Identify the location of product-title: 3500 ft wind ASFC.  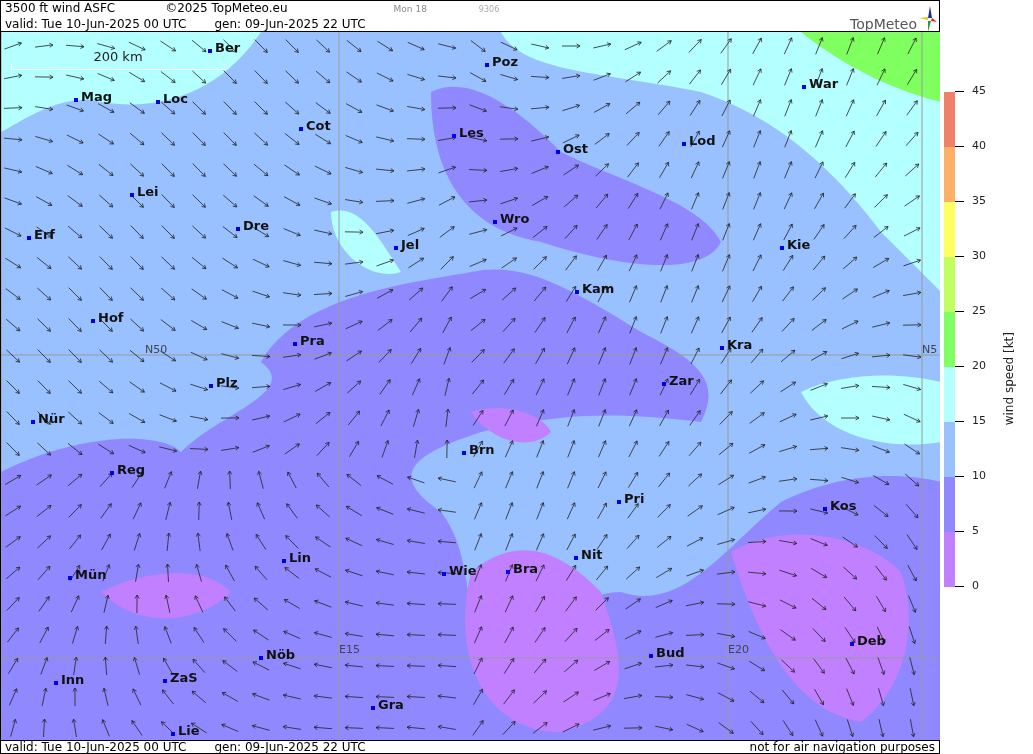
(60, 8).